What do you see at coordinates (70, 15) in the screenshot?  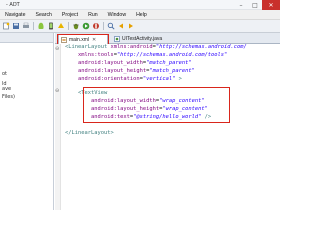 I see `menu-project: Project` at bounding box center [70, 15].